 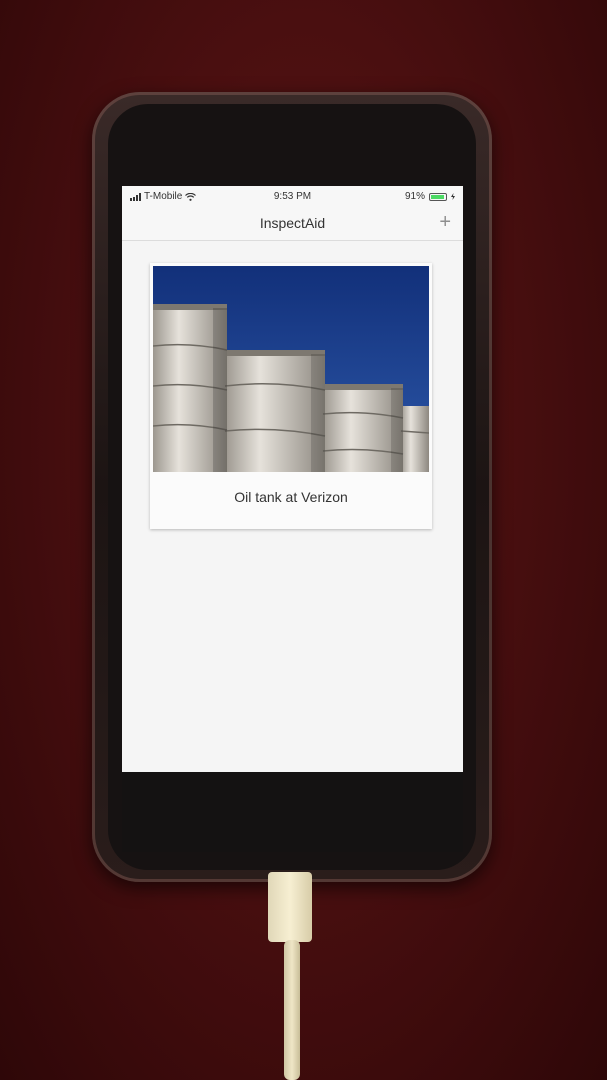 What do you see at coordinates (292, 196) in the screenshot?
I see `status-bar: T-Mobile 9:53 PM 91%` at bounding box center [292, 196].